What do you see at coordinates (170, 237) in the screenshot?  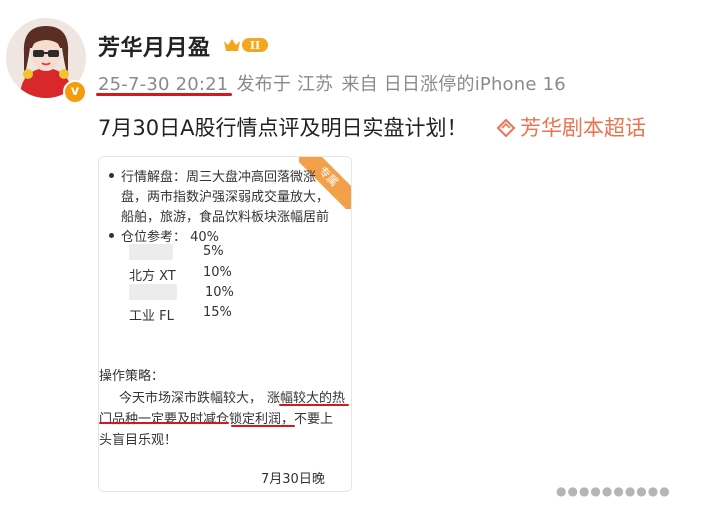 I see `position-label: 仓位参考： 40%` at bounding box center [170, 237].